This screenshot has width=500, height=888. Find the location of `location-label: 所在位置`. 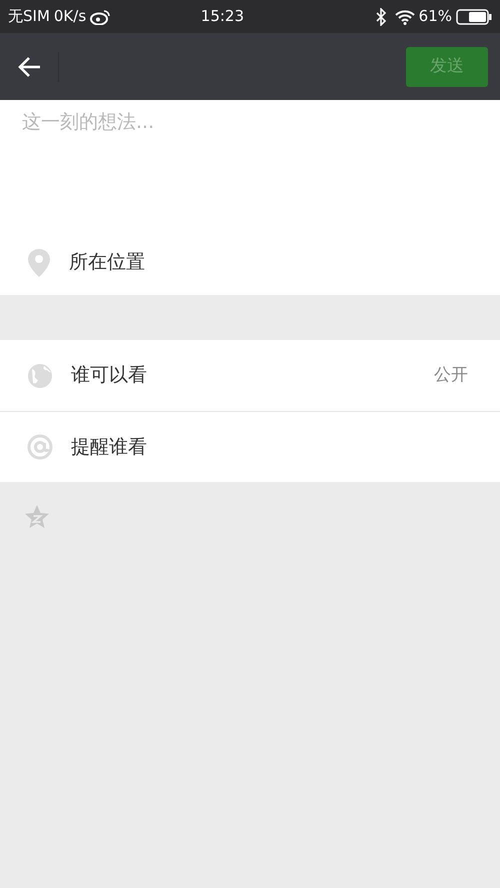

location-label: 所在位置 is located at coordinates (107, 263).